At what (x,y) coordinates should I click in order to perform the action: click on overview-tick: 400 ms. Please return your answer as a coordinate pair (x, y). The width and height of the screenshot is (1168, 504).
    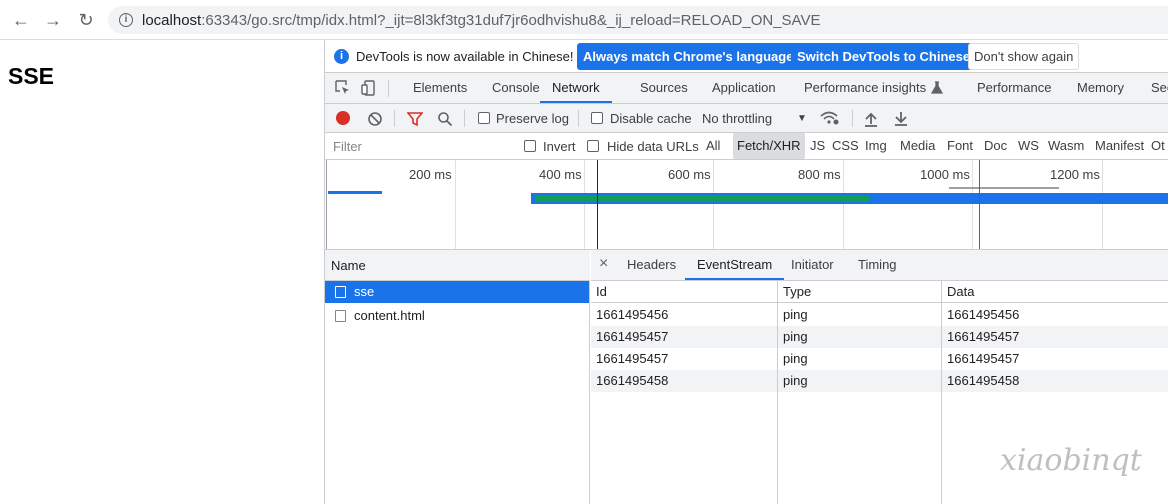
    Looking at the image, I should click on (560, 174).